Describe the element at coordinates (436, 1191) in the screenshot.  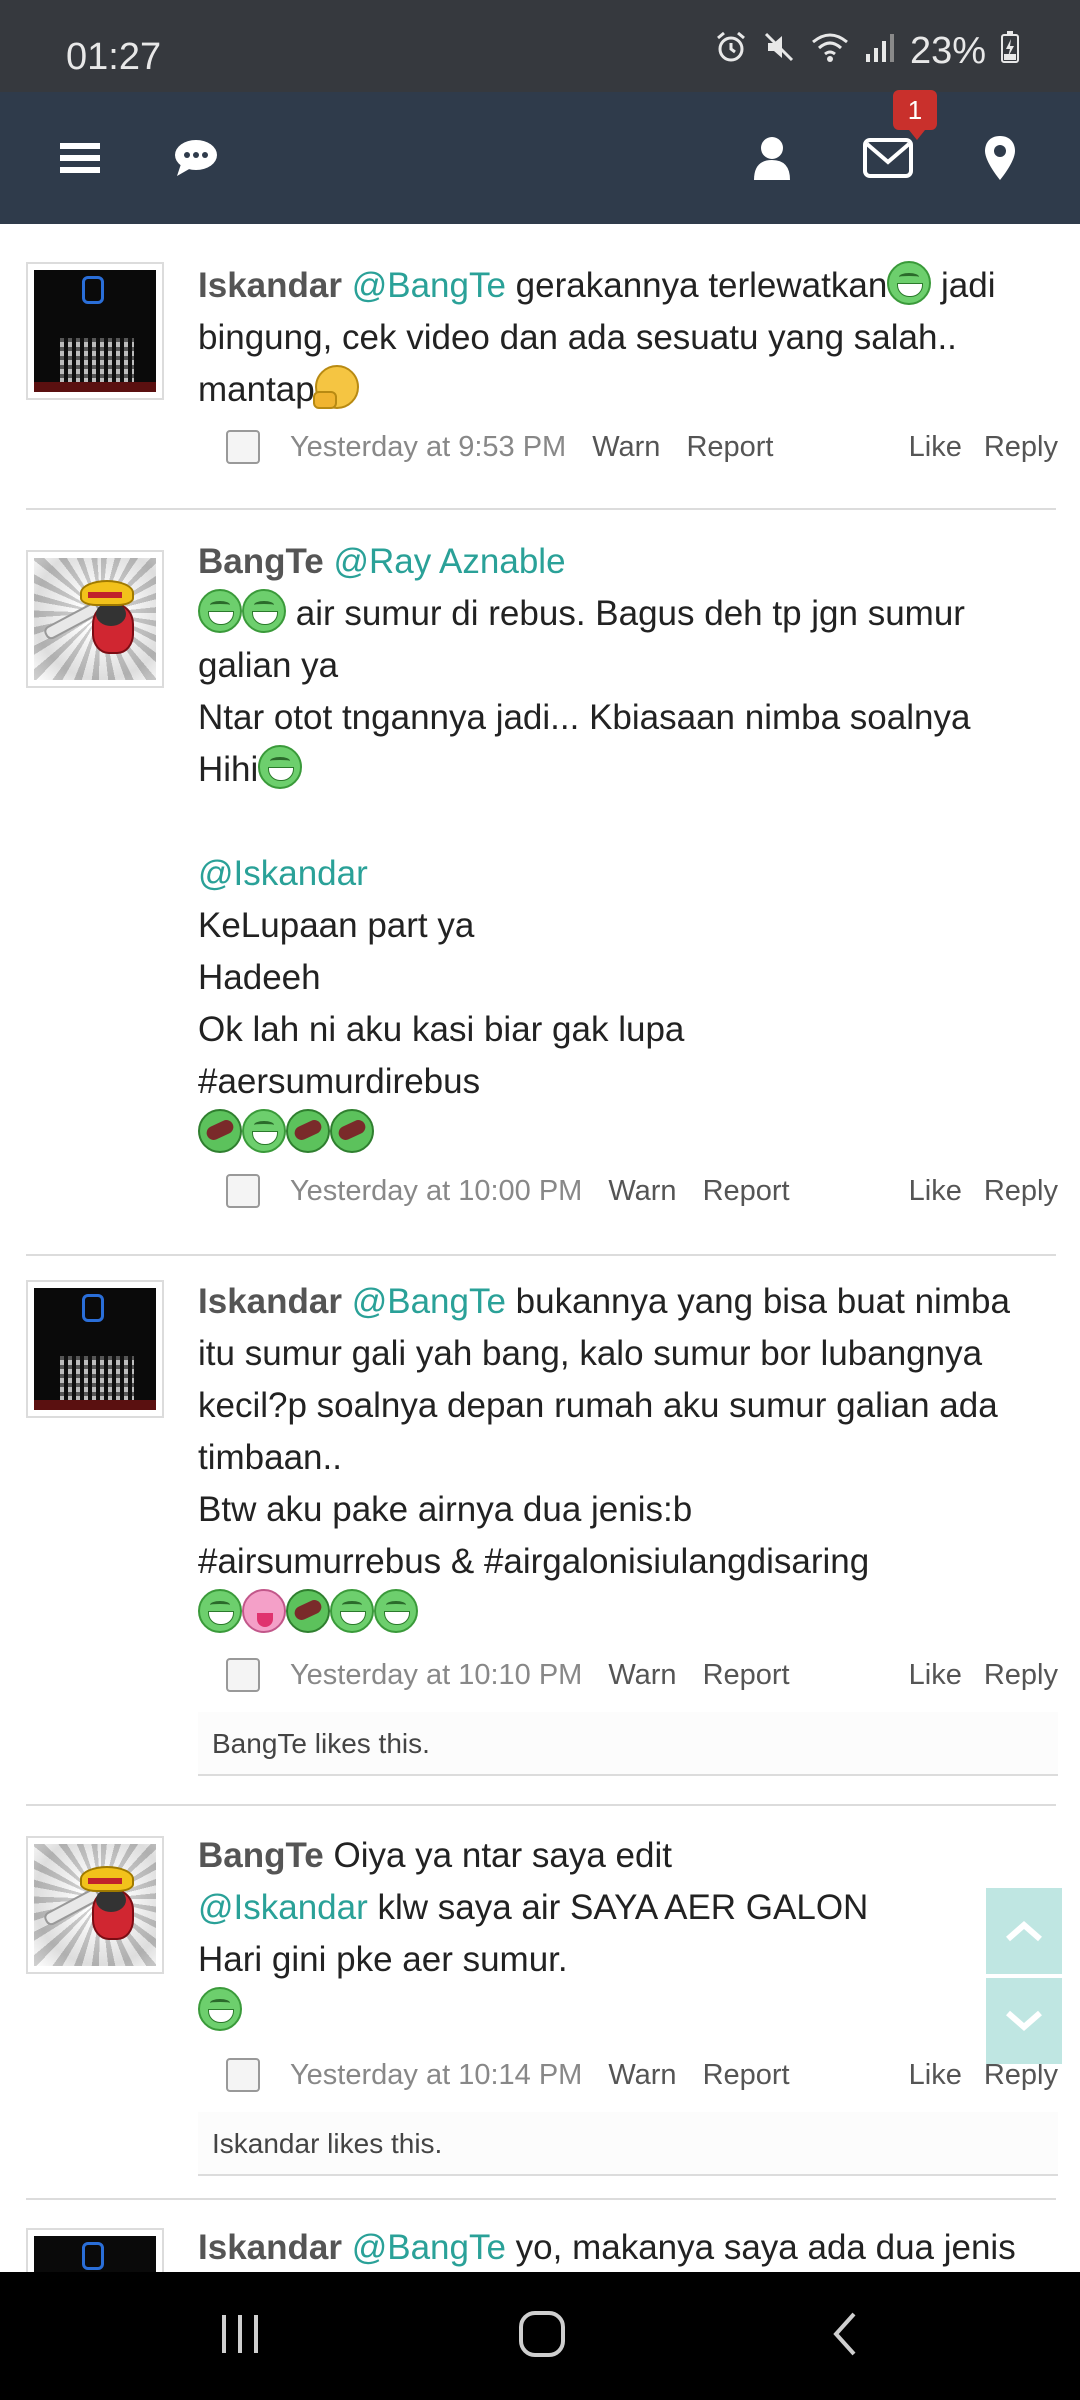
I see `comment-timestamp: Yesterday at 10:00 PM` at that location.